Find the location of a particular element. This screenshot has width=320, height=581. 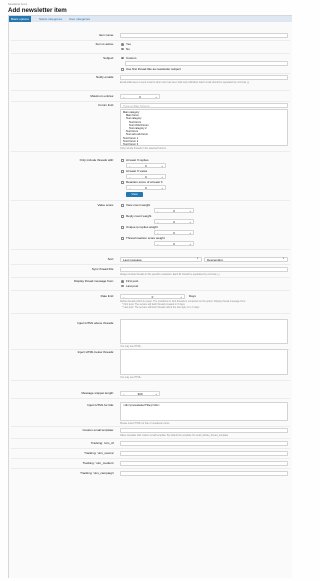

html-title-label: Inject HTML for title: is located at coordinates (100, 405).